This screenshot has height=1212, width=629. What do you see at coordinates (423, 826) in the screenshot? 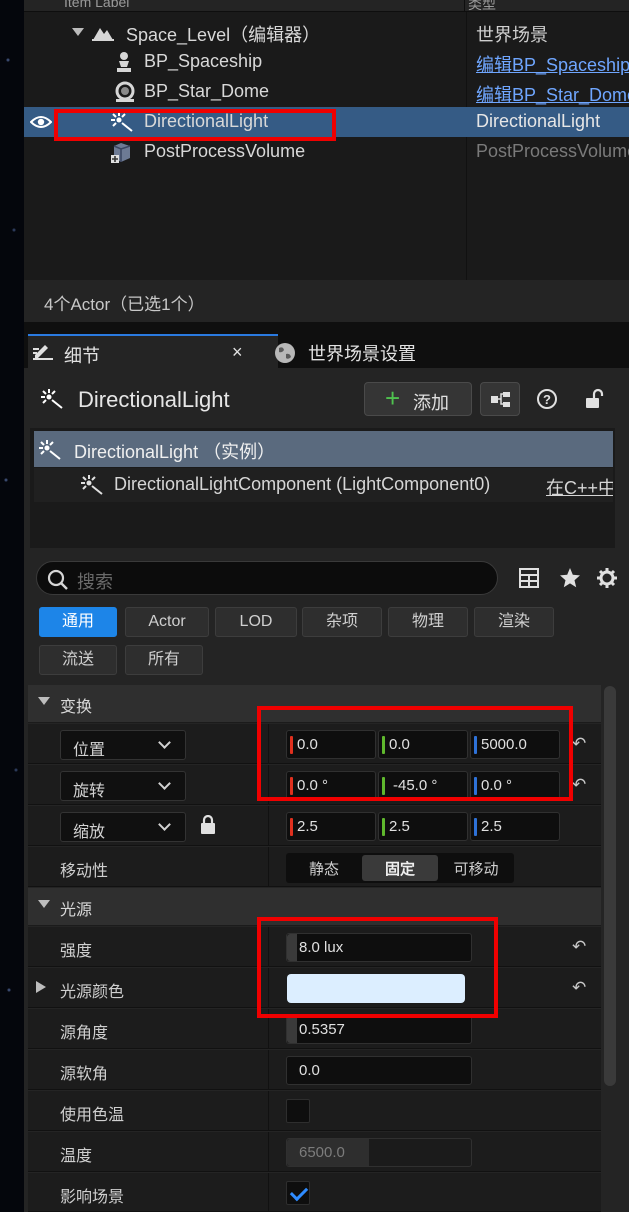
I see `scale-y-field: 2.5` at bounding box center [423, 826].